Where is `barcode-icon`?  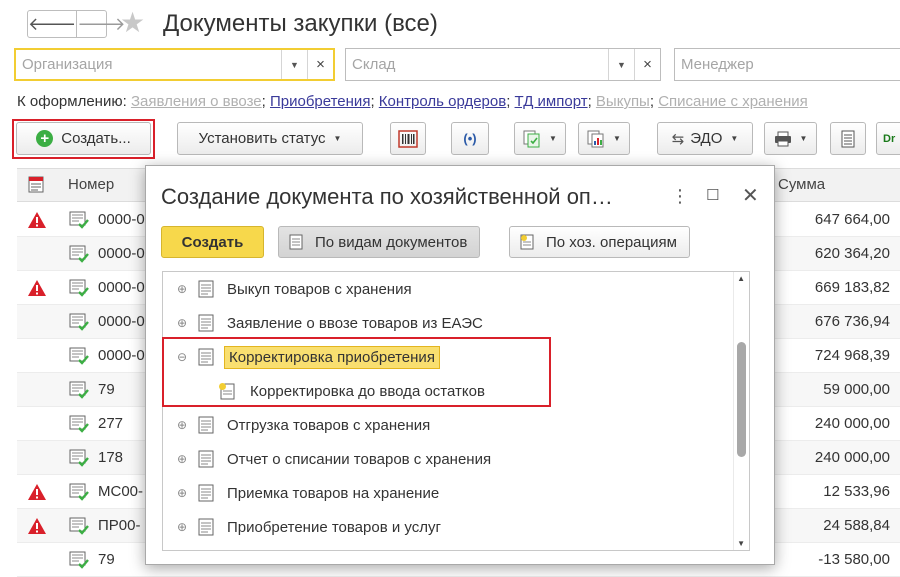 barcode-icon is located at coordinates (408, 138).